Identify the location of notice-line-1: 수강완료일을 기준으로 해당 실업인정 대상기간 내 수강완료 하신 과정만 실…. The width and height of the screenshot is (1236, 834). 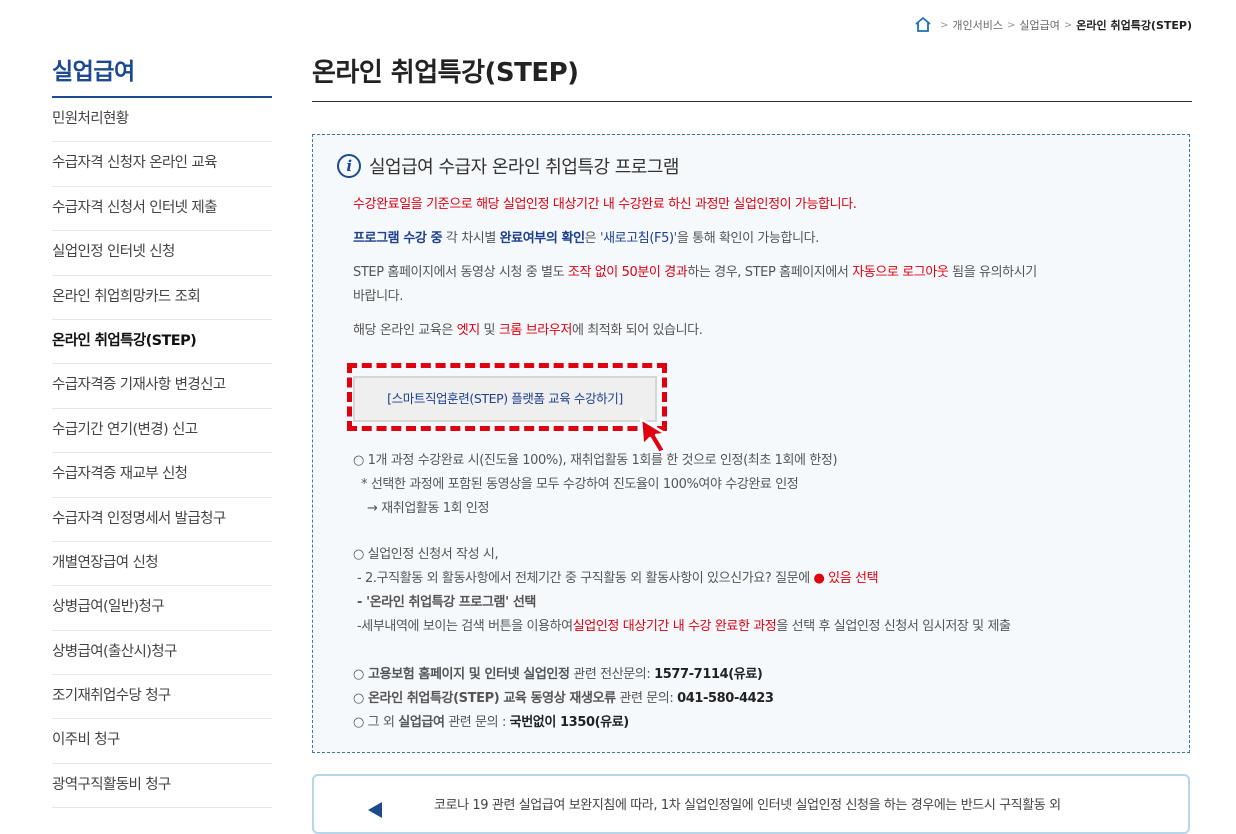
(605, 204).